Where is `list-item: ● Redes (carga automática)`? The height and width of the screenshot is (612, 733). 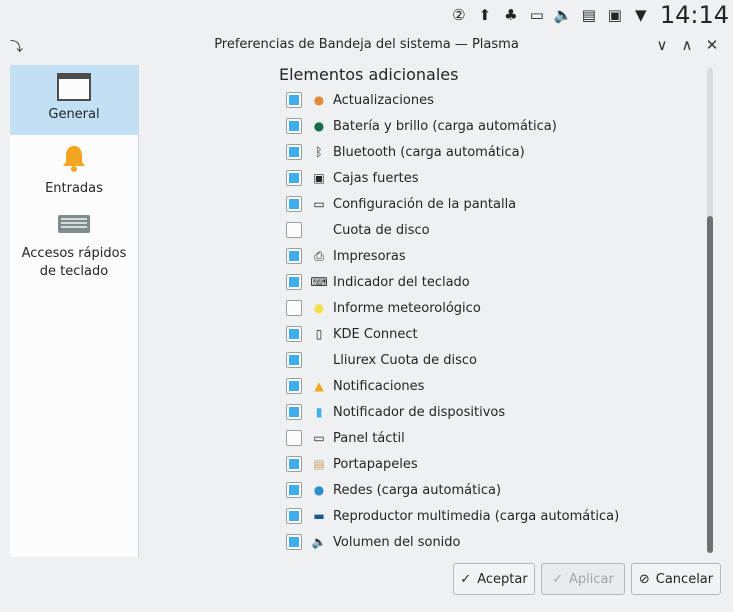 list-item: ● Redes (carga automática) is located at coordinates (393, 490).